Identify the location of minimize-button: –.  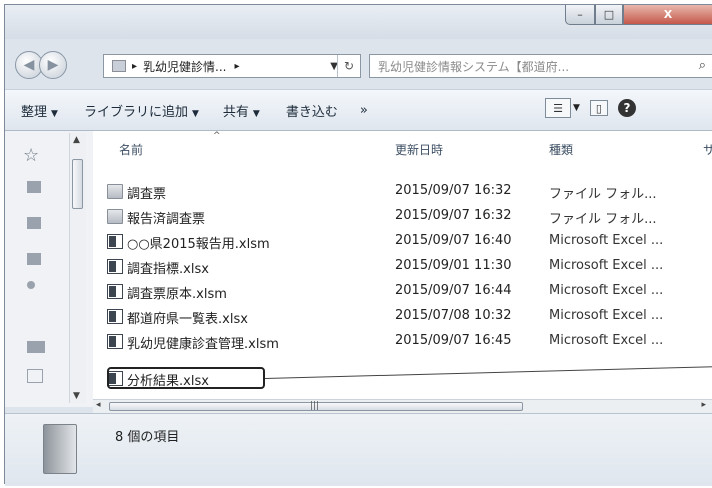
(580, 15).